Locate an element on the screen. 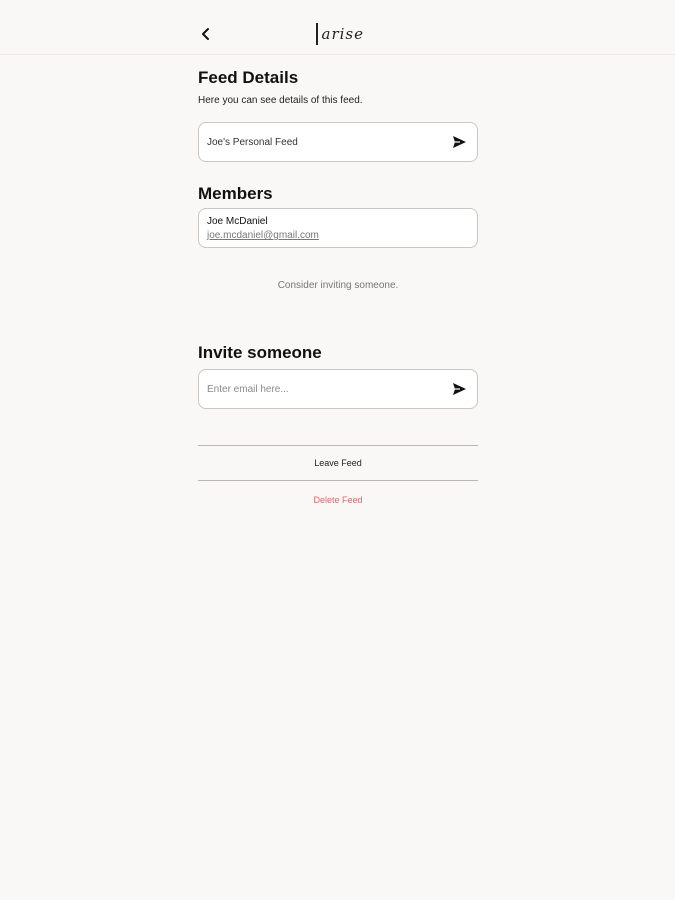 The width and height of the screenshot is (675, 900). logo-text: arise is located at coordinates (342, 34).